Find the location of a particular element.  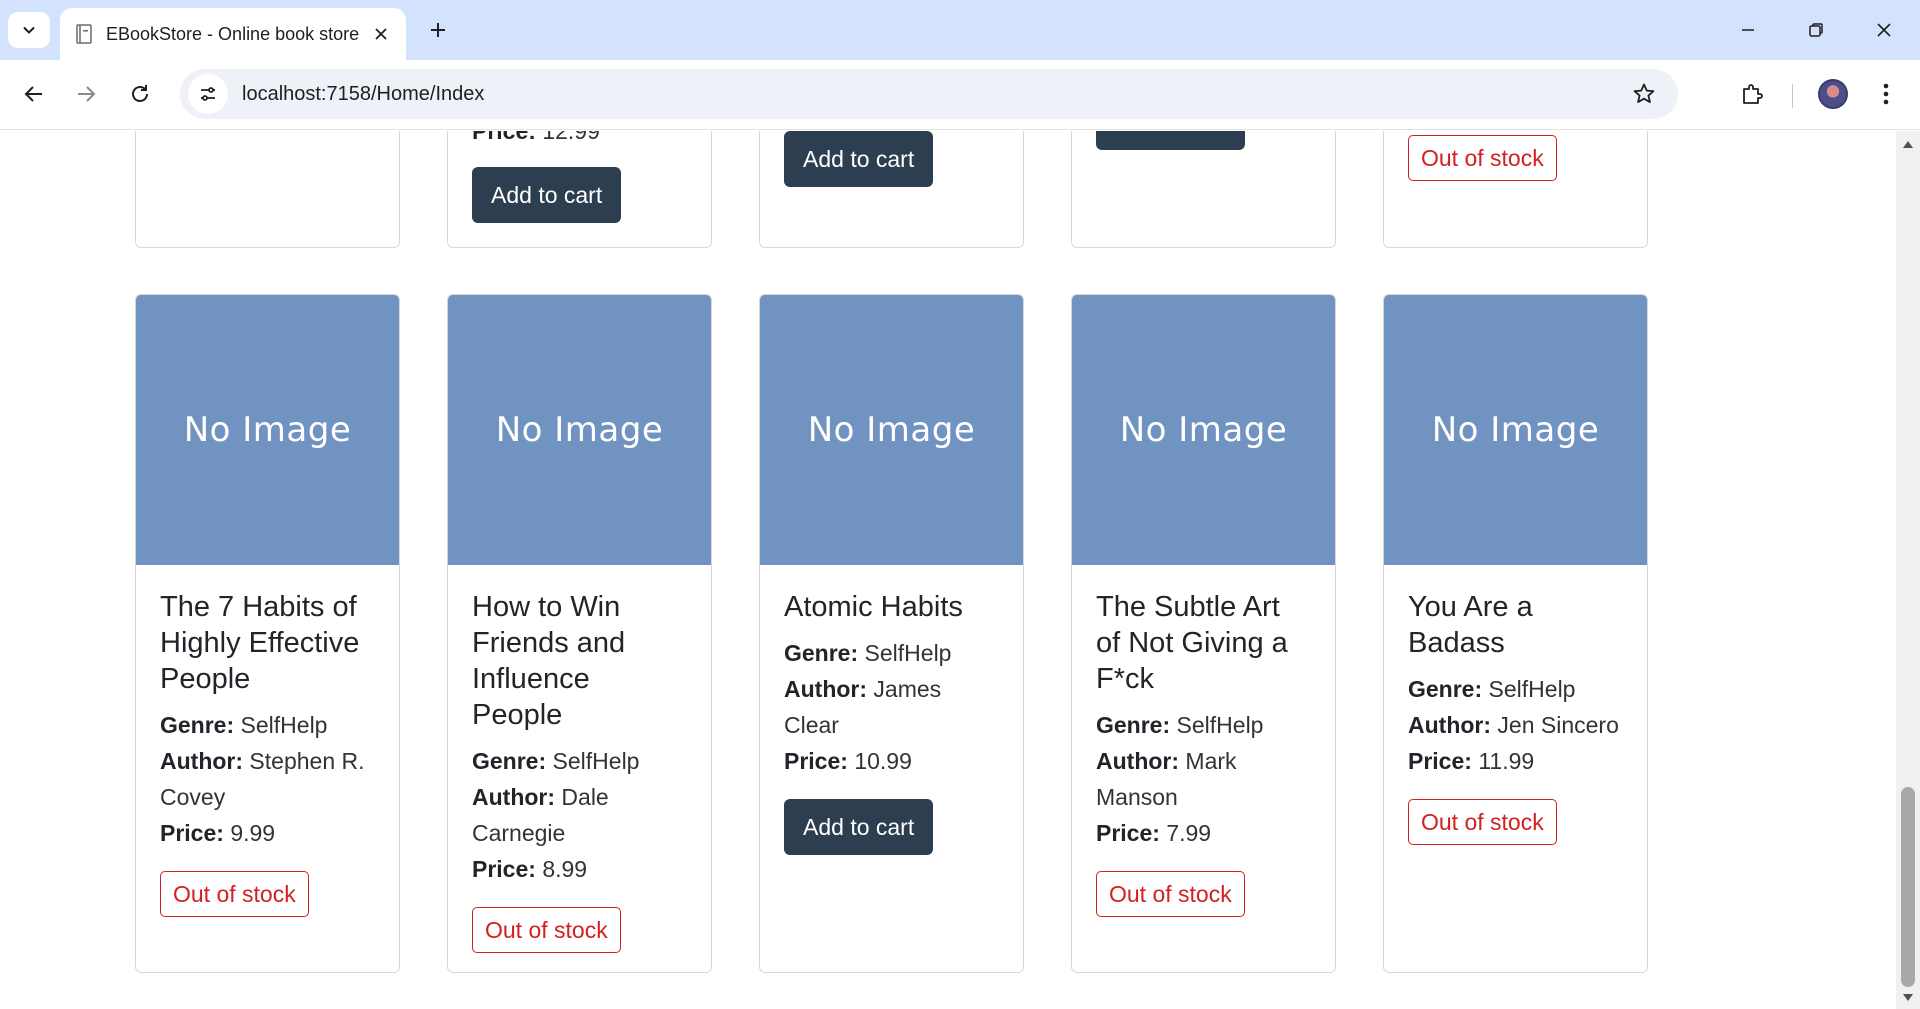

book-author: Author: Dale Carnegie is located at coordinates (579, 815).